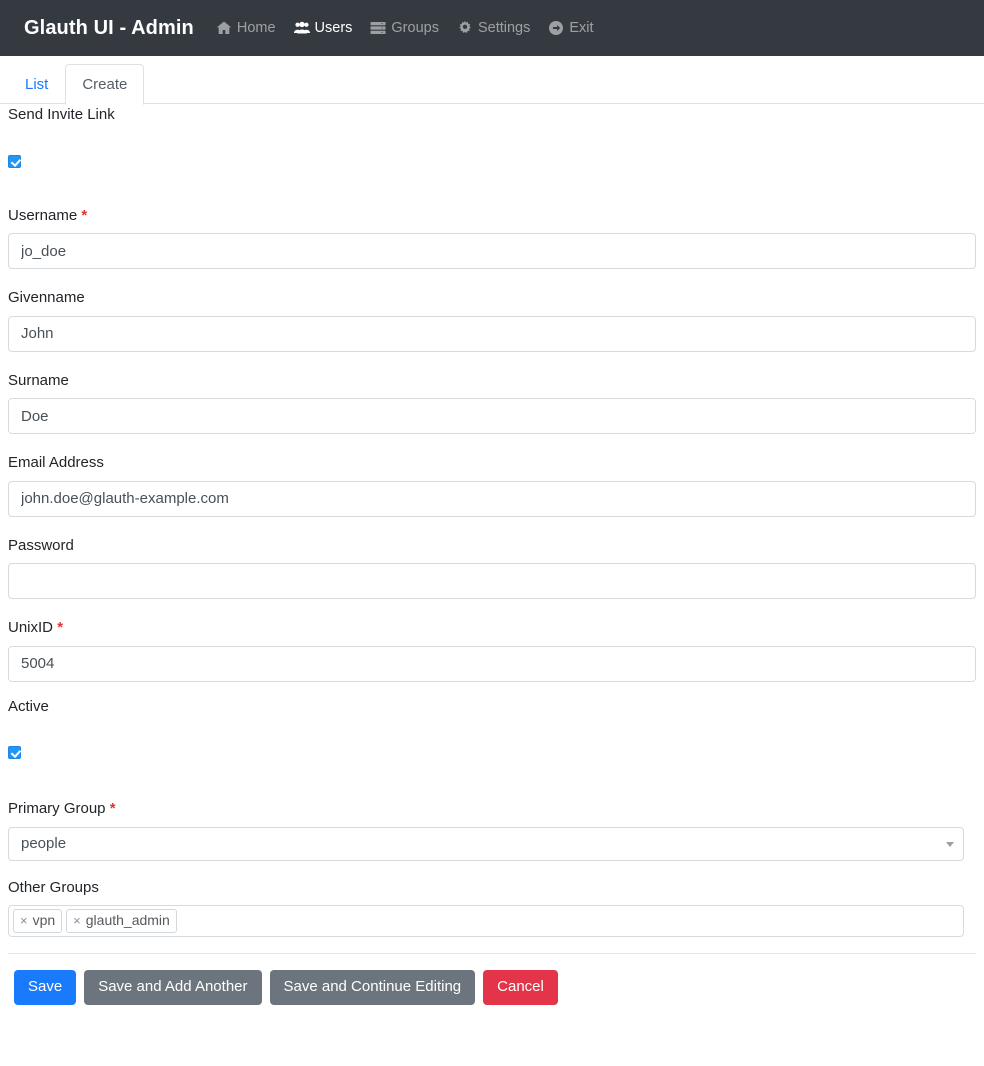 The width and height of the screenshot is (984, 1066). What do you see at coordinates (492, 333) in the screenshot?
I see `givenname-input` at bounding box center [492, 333].